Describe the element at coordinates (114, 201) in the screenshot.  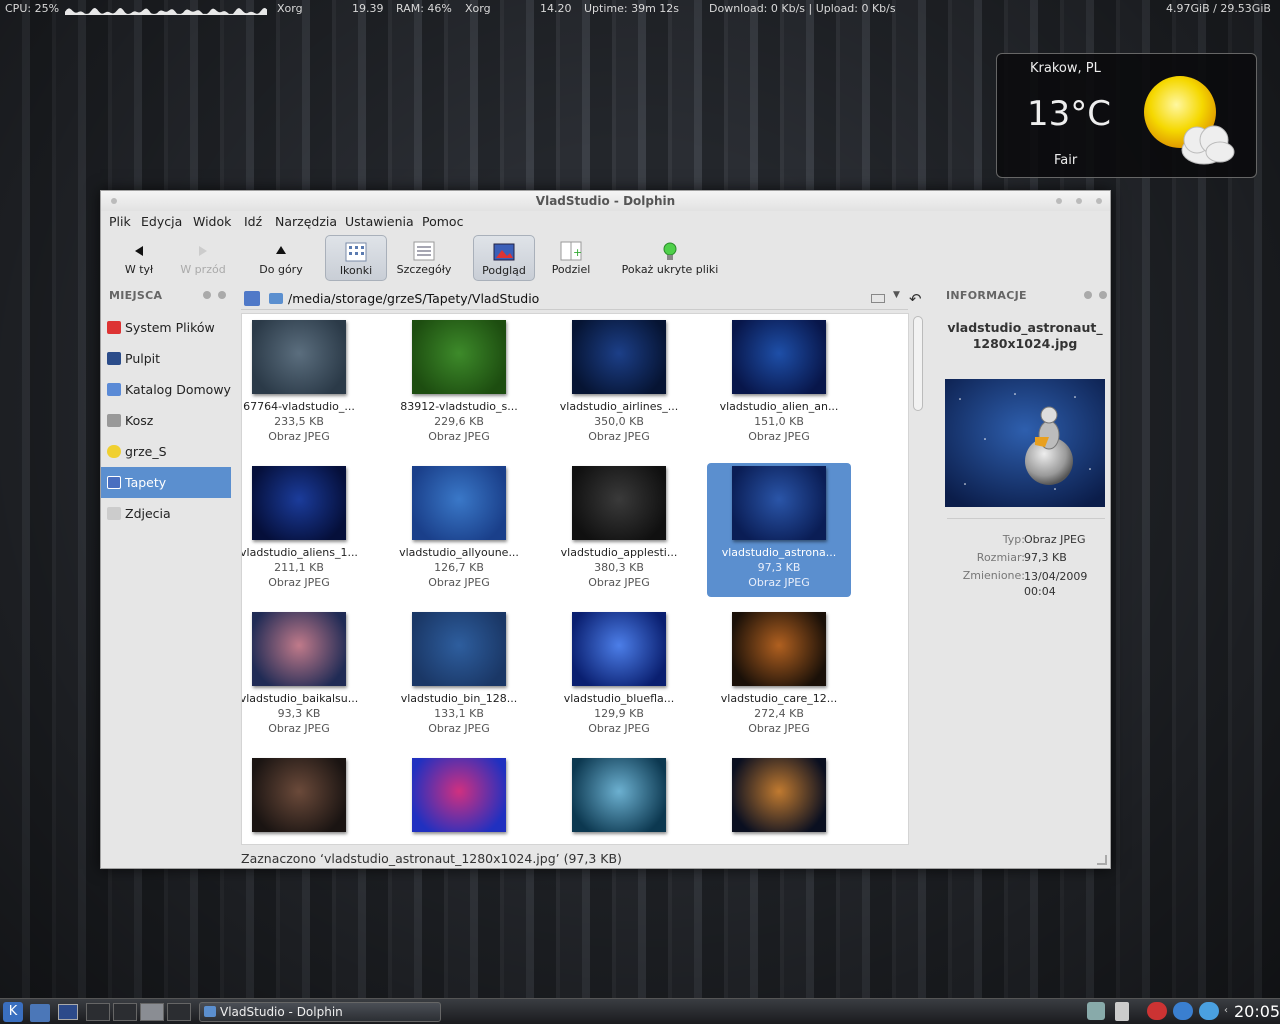
I see `window-menu-icon` at that location.